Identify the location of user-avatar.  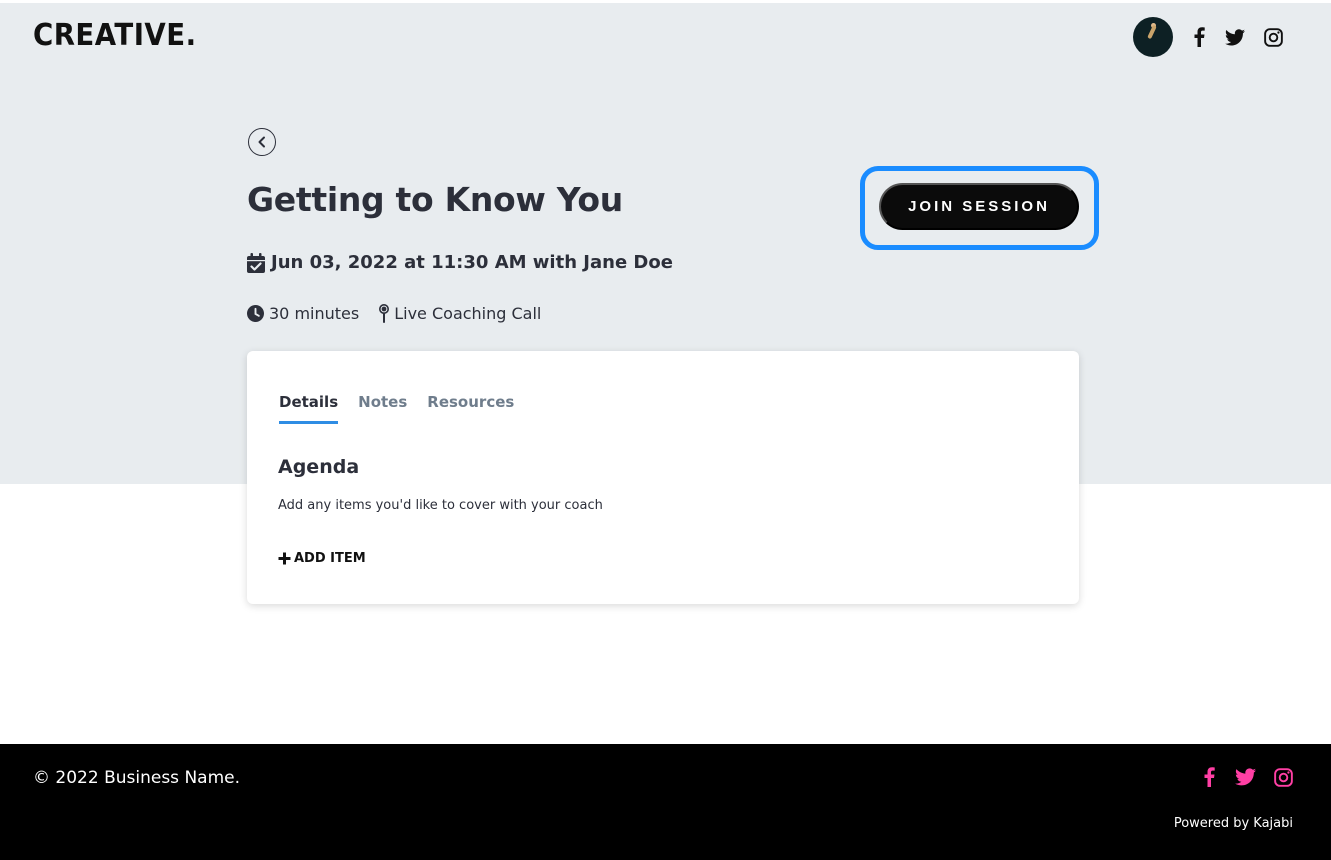
(1153, 37).